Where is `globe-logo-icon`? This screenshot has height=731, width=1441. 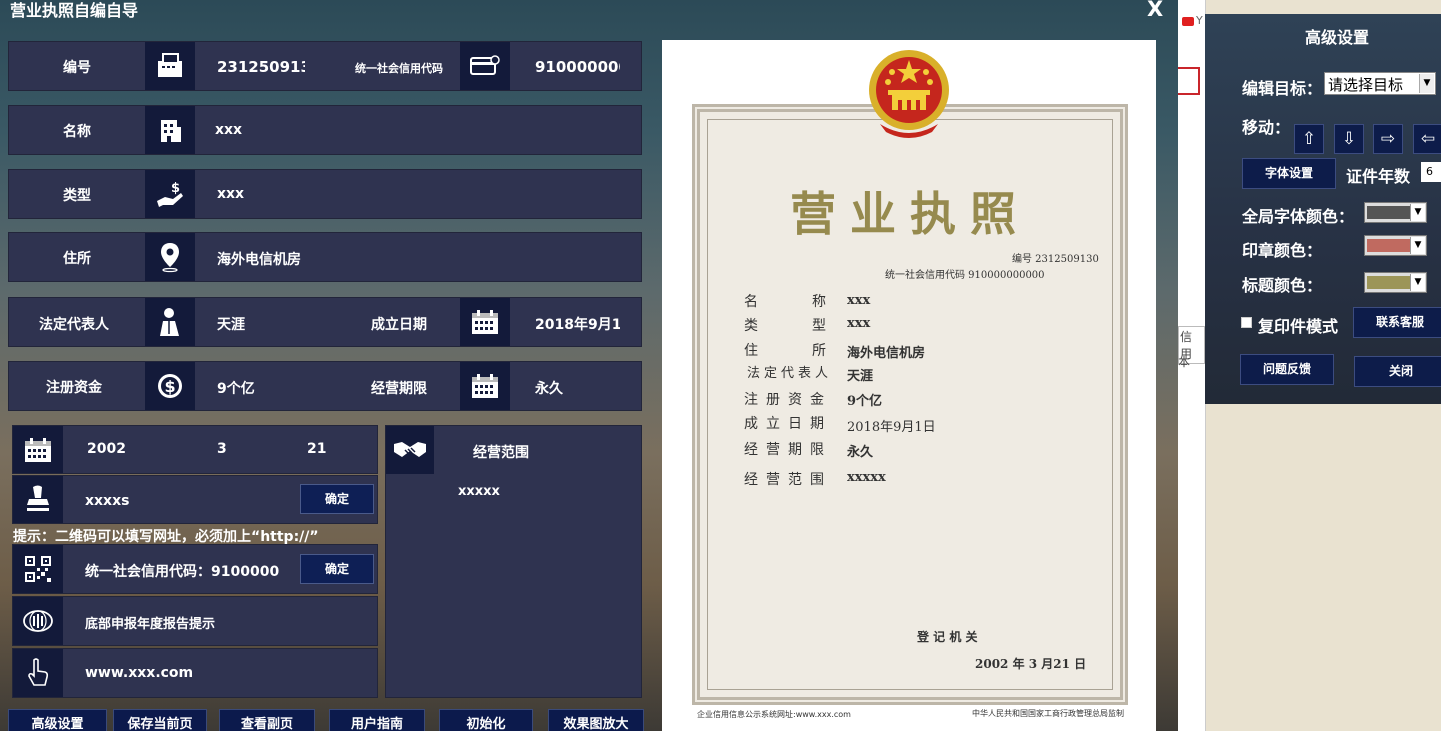 globe-logo-icon is located at coordinates (38, 621).